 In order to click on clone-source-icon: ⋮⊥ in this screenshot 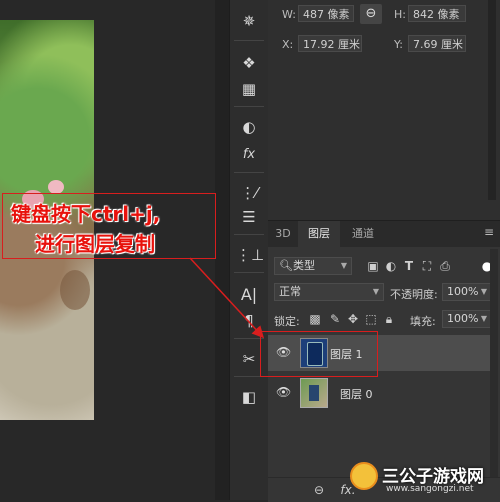, I will do `click(250, 255)`.